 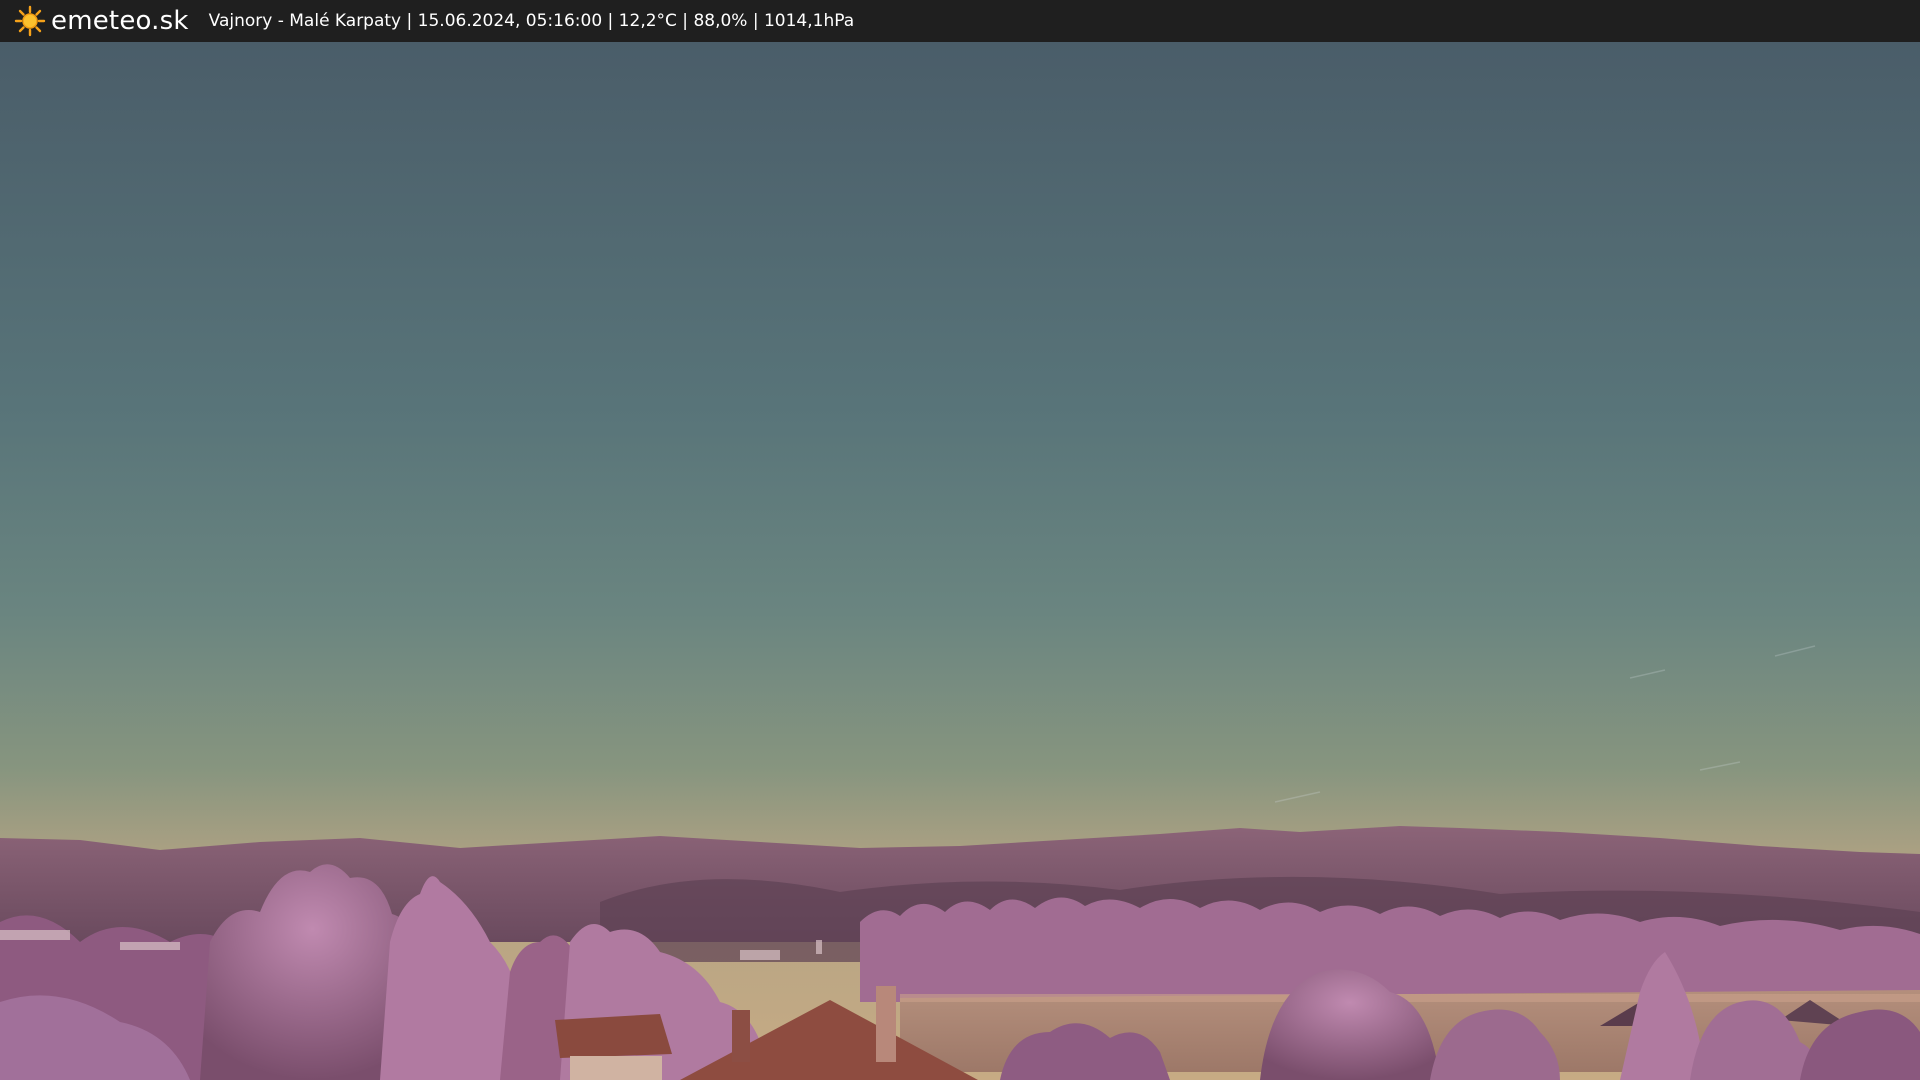 I want to click on brand-logo: emeteo.sk, so click(x=101, y=21).